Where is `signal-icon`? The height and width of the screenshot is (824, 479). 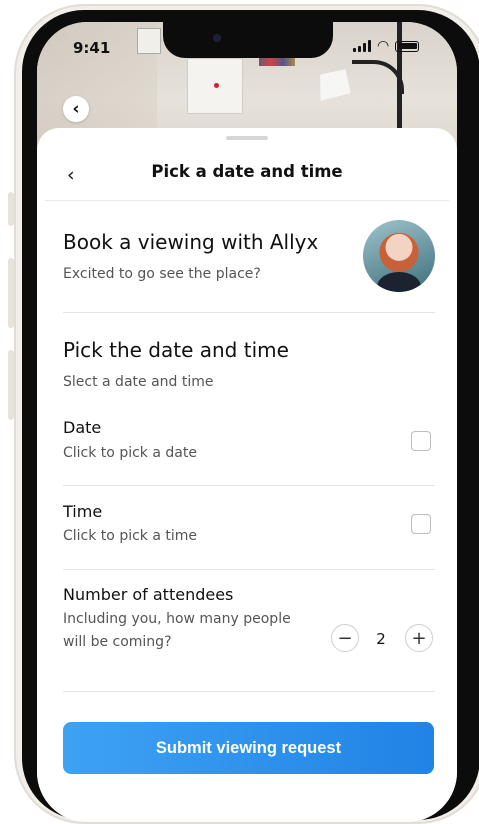 signal-icon is located at coordinates (362, 46).